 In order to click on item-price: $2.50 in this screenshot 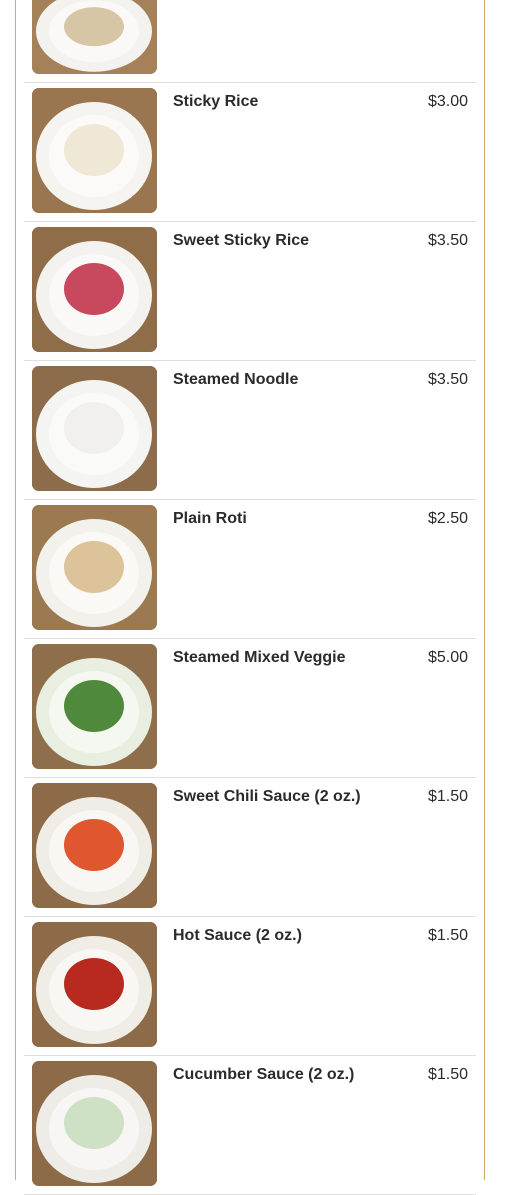, I will do `click(447, 518)`.